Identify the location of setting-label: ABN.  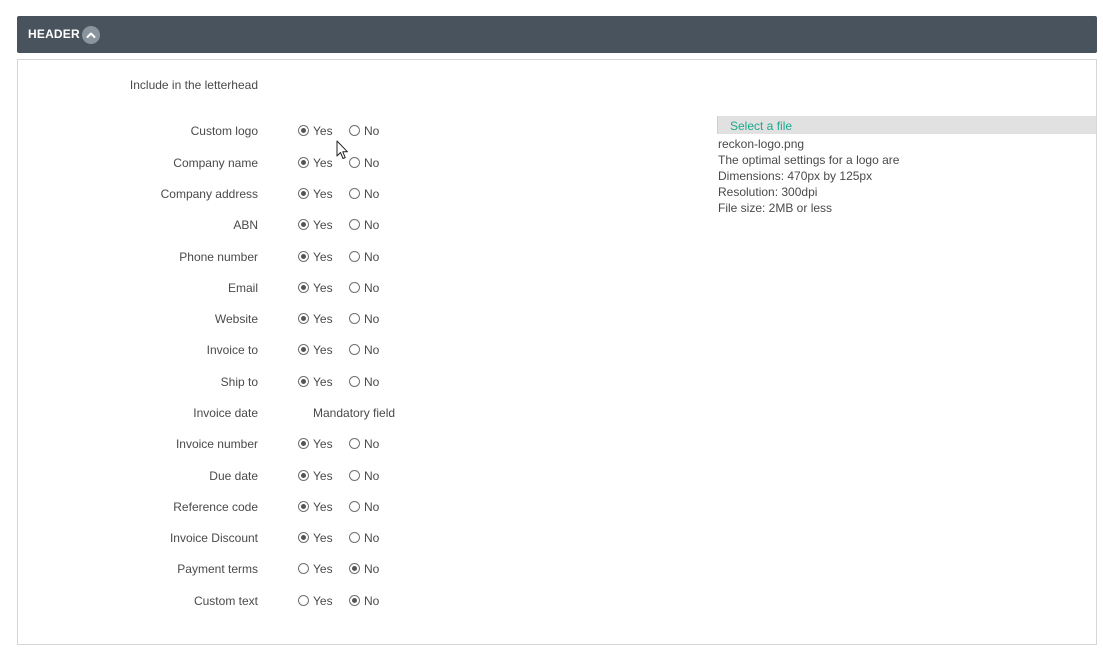
(245, 225).